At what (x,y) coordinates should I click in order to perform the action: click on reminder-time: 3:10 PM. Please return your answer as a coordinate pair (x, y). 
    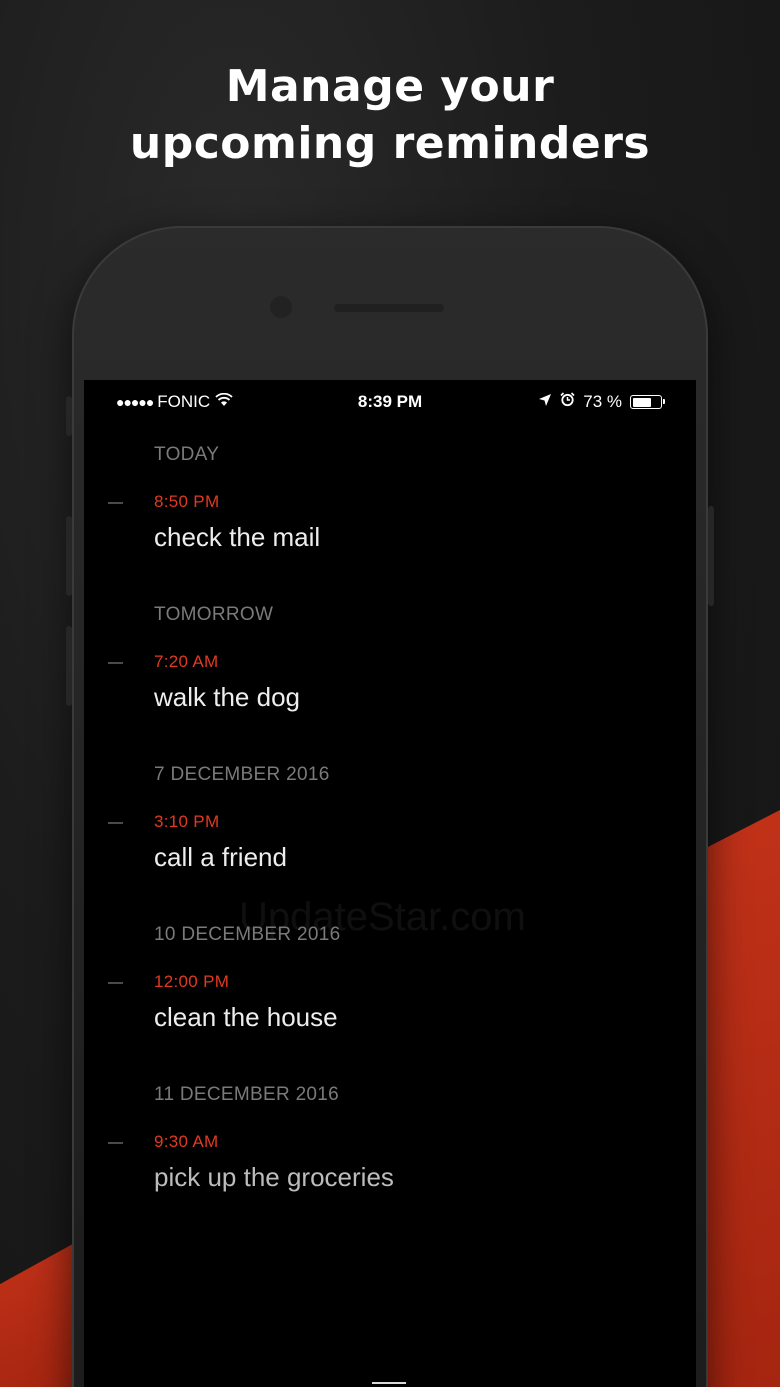
    Looking at the image, I should click on (187, 821).